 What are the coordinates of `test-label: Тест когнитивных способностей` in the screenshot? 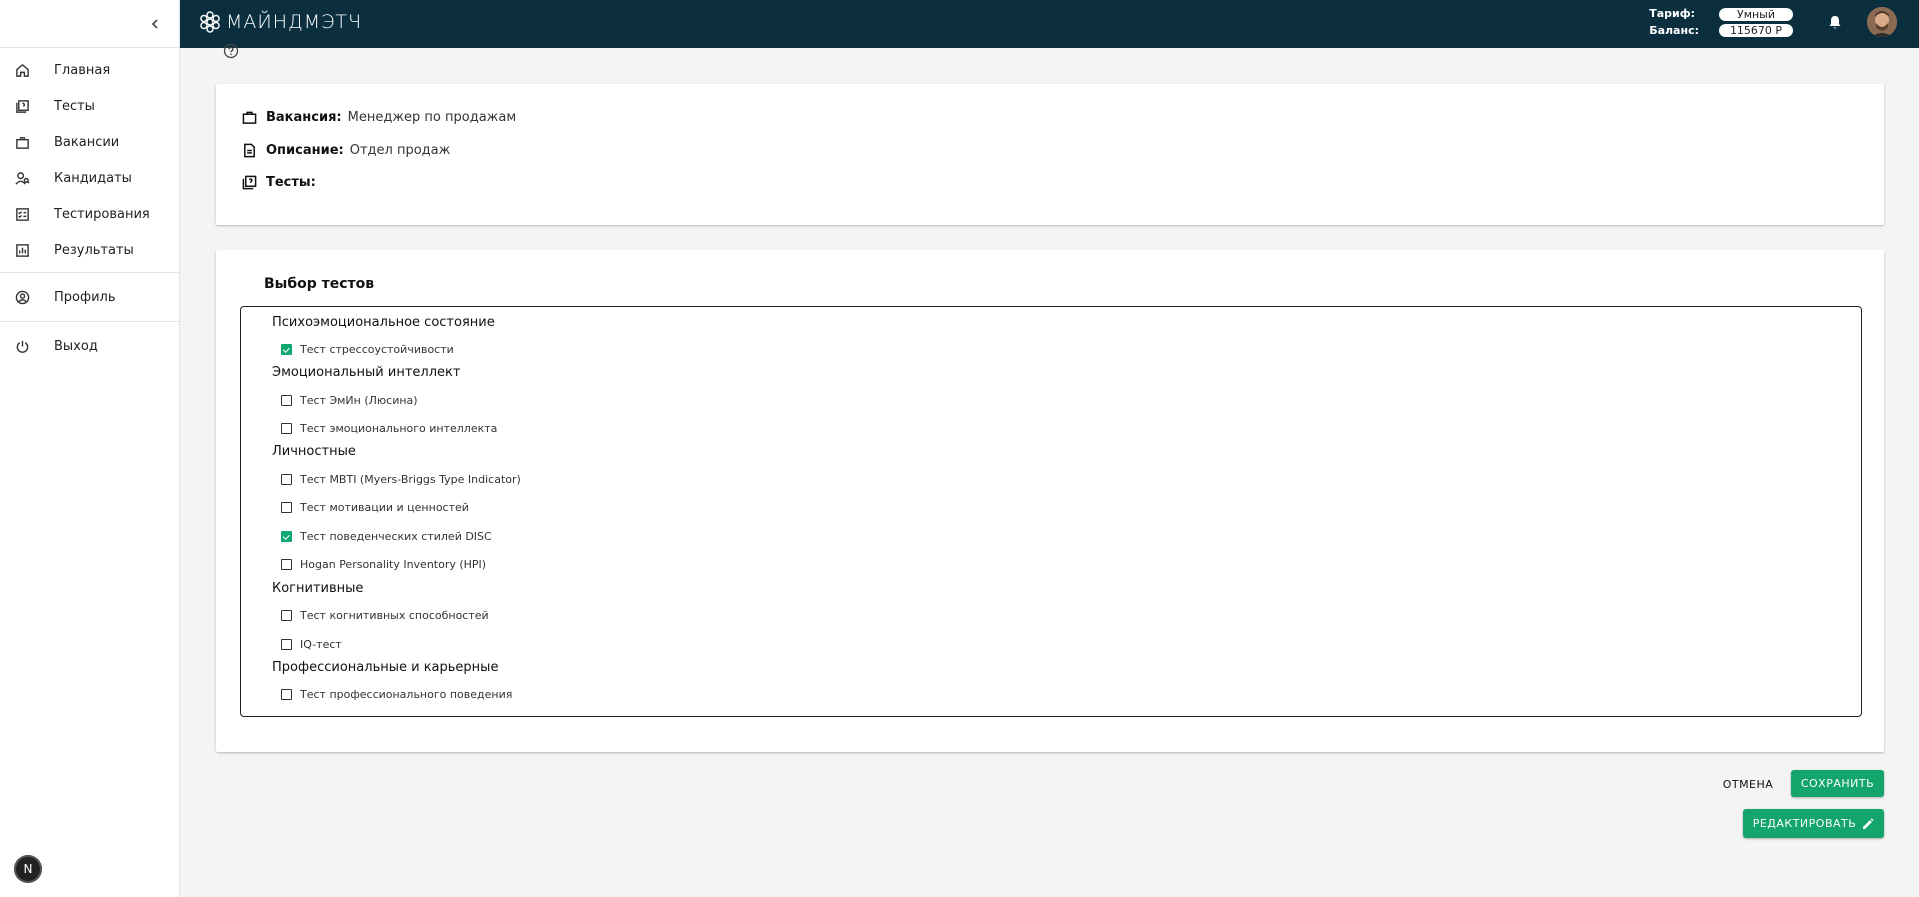 It's located at (394, 615).